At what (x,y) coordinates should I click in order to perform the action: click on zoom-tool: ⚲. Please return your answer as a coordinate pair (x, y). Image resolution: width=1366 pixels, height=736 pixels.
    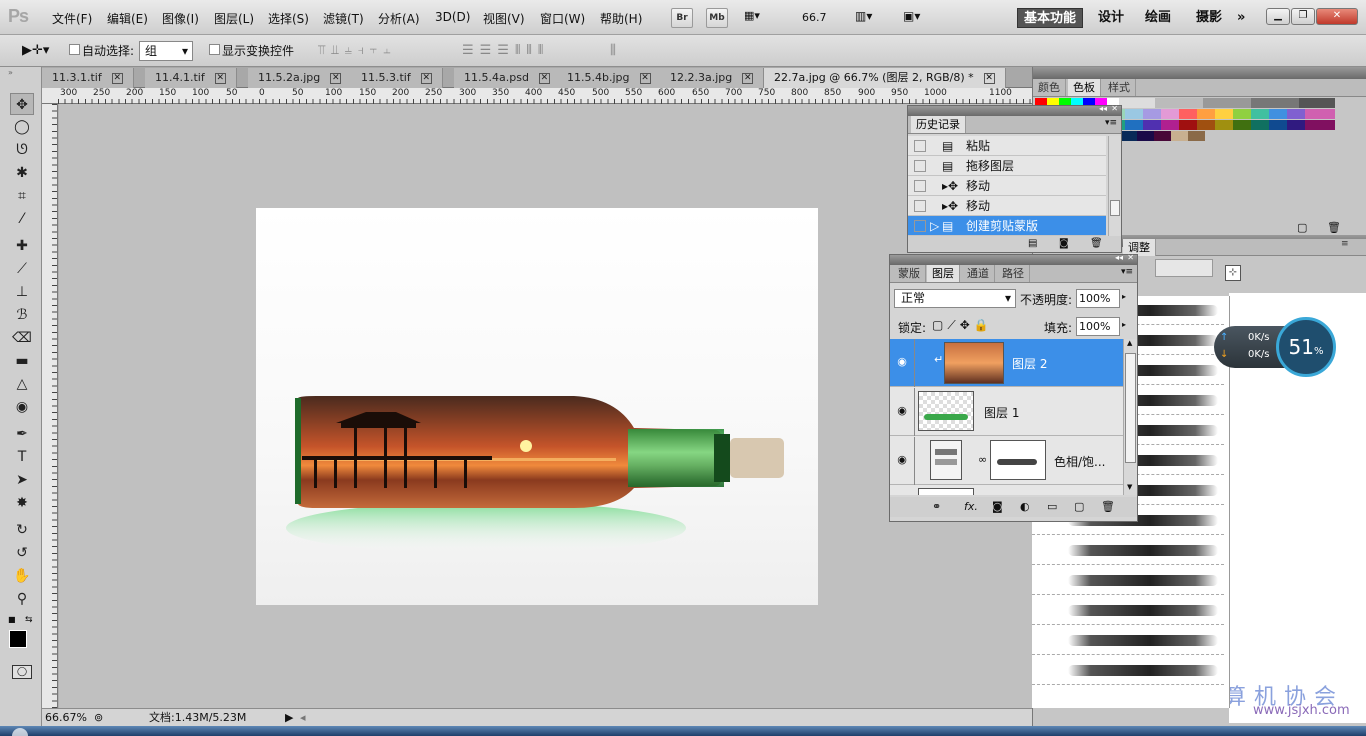
    Looking at the image, I should click on (22, 599).